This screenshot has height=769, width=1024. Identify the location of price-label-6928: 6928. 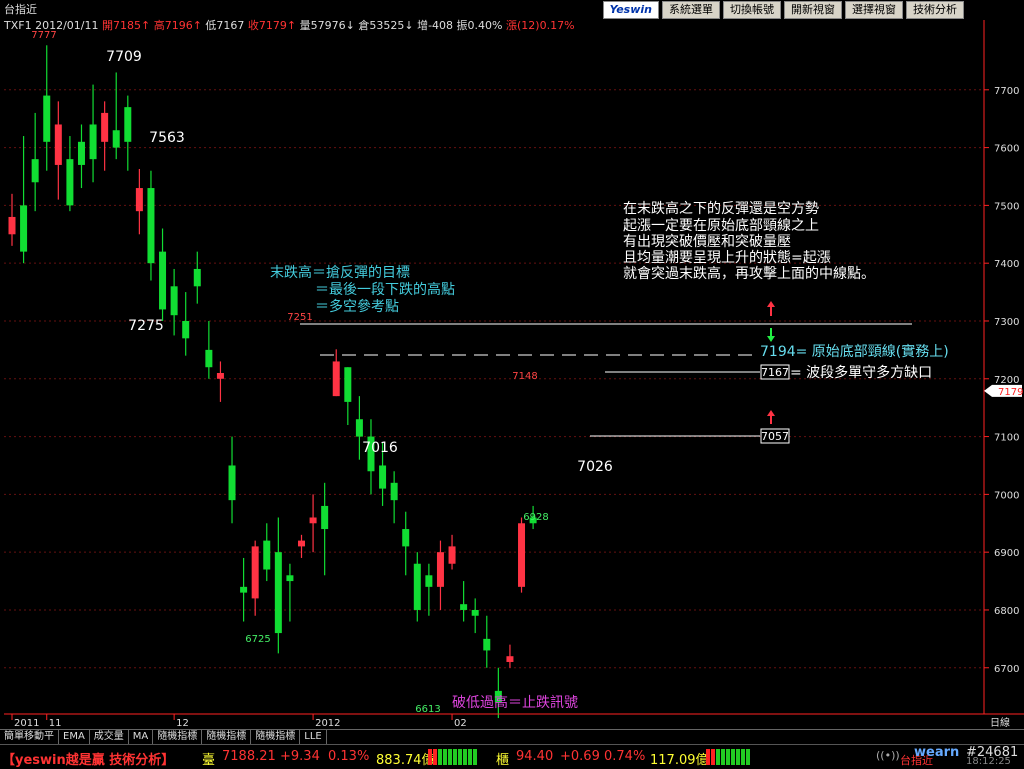
(535, 517).